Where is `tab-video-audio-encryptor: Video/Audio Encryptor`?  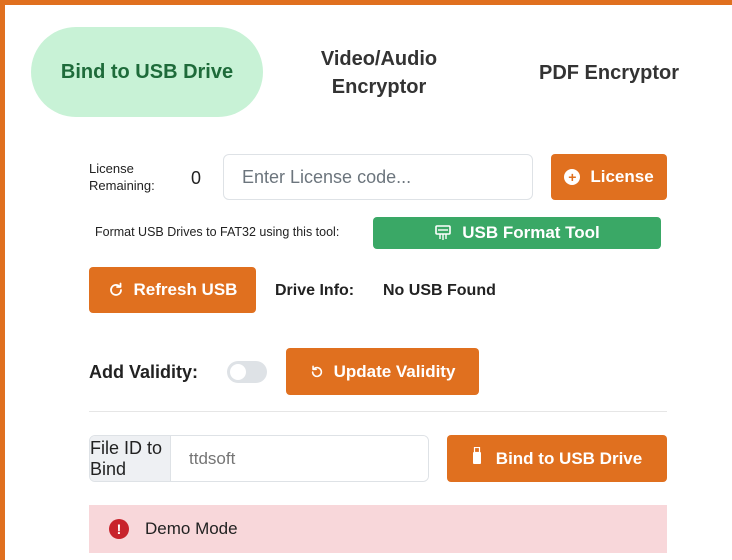
tab-video-audio-encryptor: Video/Audio Encryptor is located at coordinates (379, 73).